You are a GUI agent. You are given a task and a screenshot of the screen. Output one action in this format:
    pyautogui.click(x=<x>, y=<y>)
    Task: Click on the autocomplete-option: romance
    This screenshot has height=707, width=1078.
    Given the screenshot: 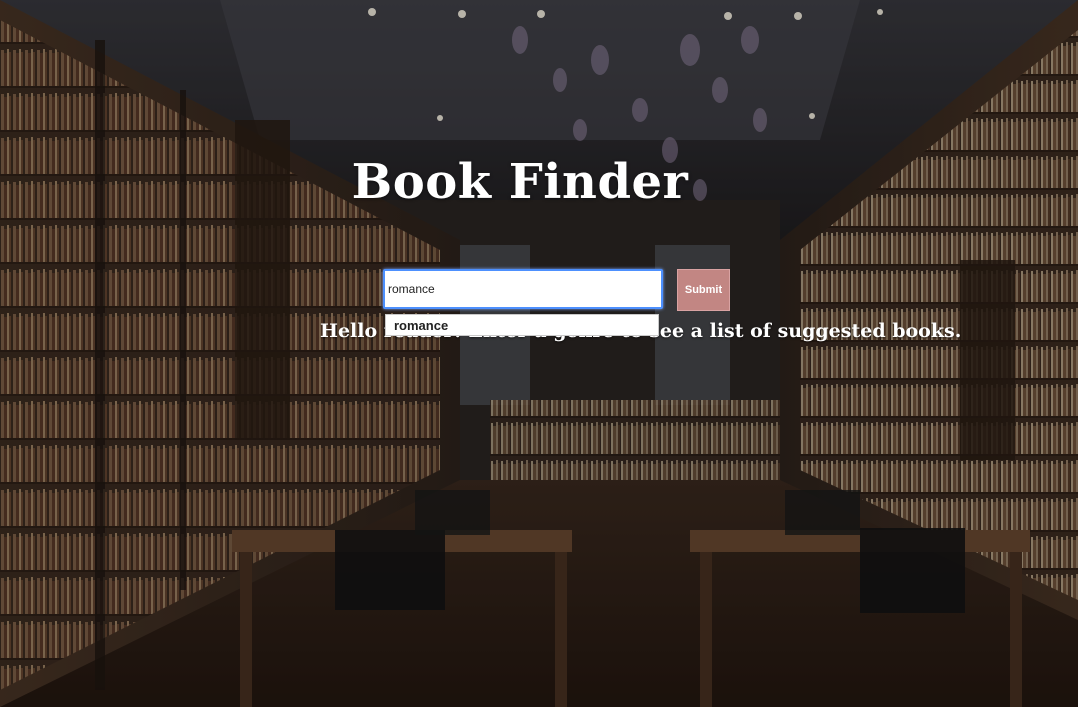 What is the action you would take?
    pyautogui.click(x=522, y=325)
    